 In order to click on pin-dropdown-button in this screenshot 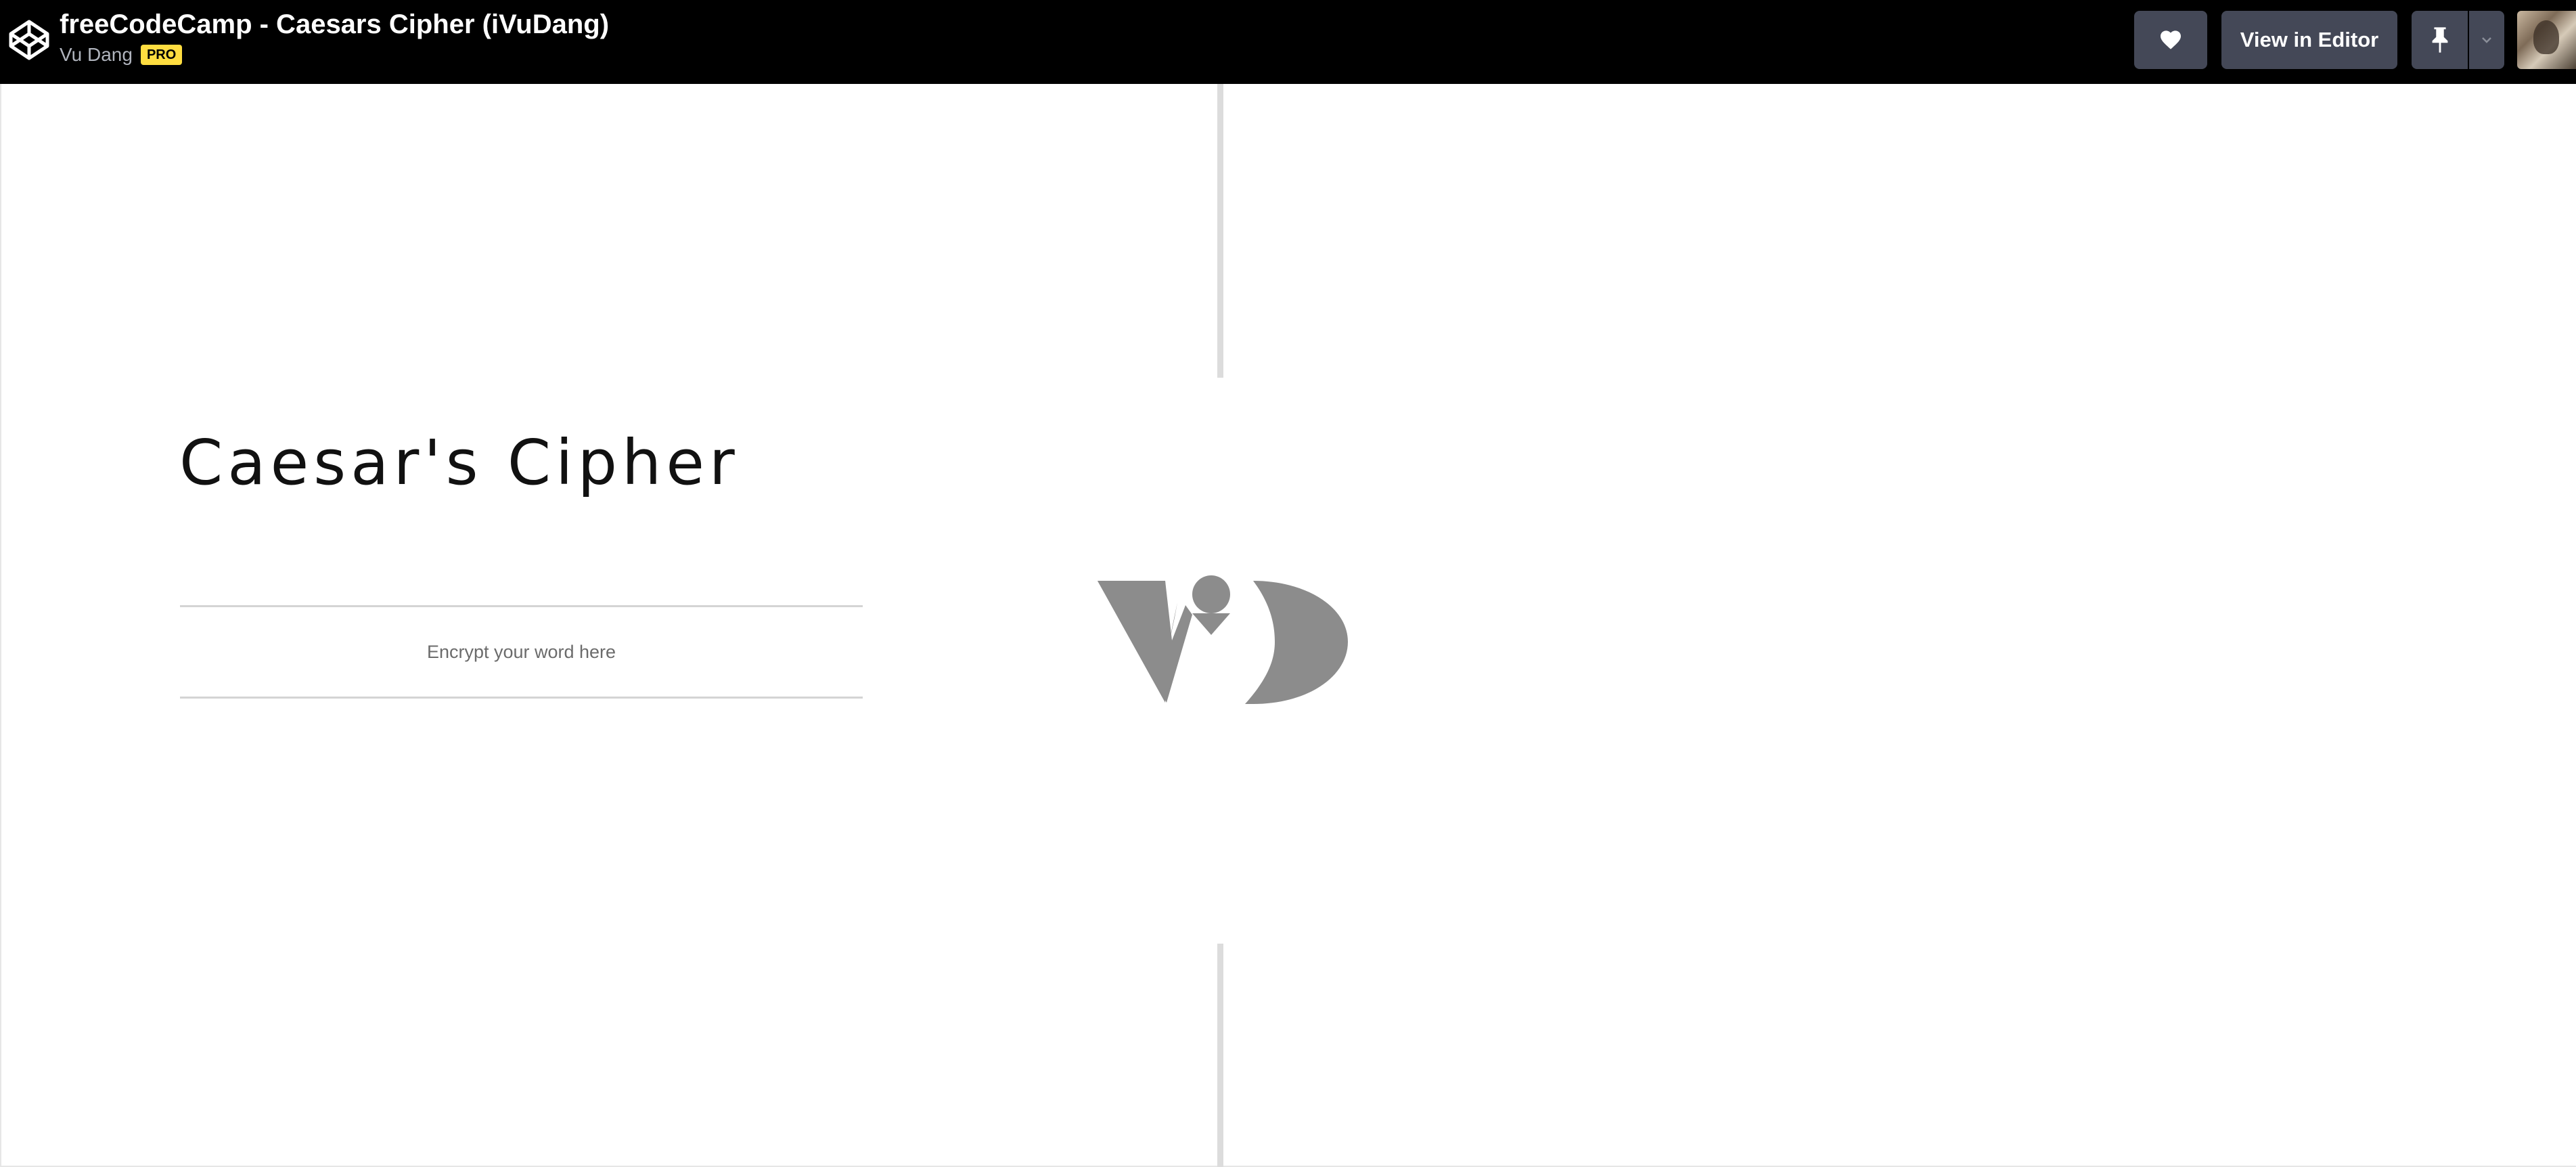, I will do `click(2486, 40)`.